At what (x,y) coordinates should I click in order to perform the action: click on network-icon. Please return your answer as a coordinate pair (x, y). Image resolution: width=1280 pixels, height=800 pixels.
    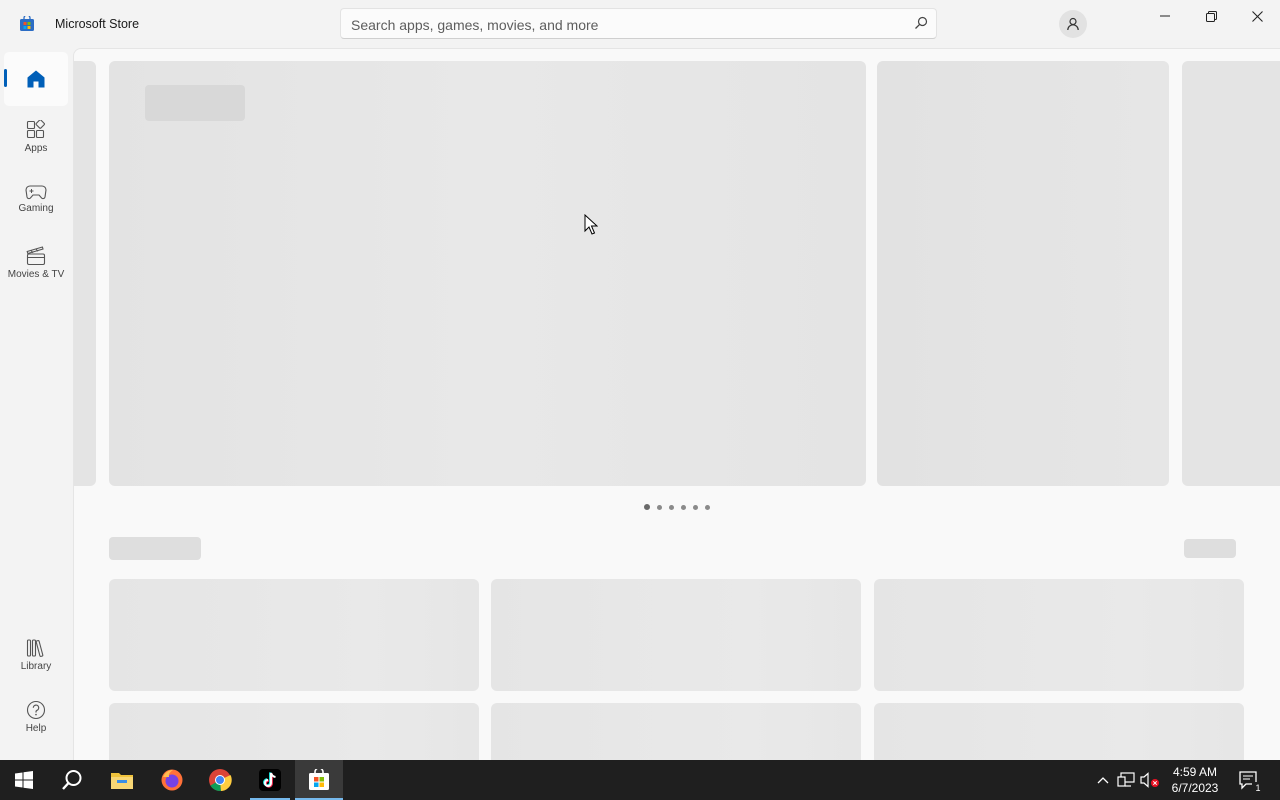
    Looking at the image, I should click on (1126, 779).